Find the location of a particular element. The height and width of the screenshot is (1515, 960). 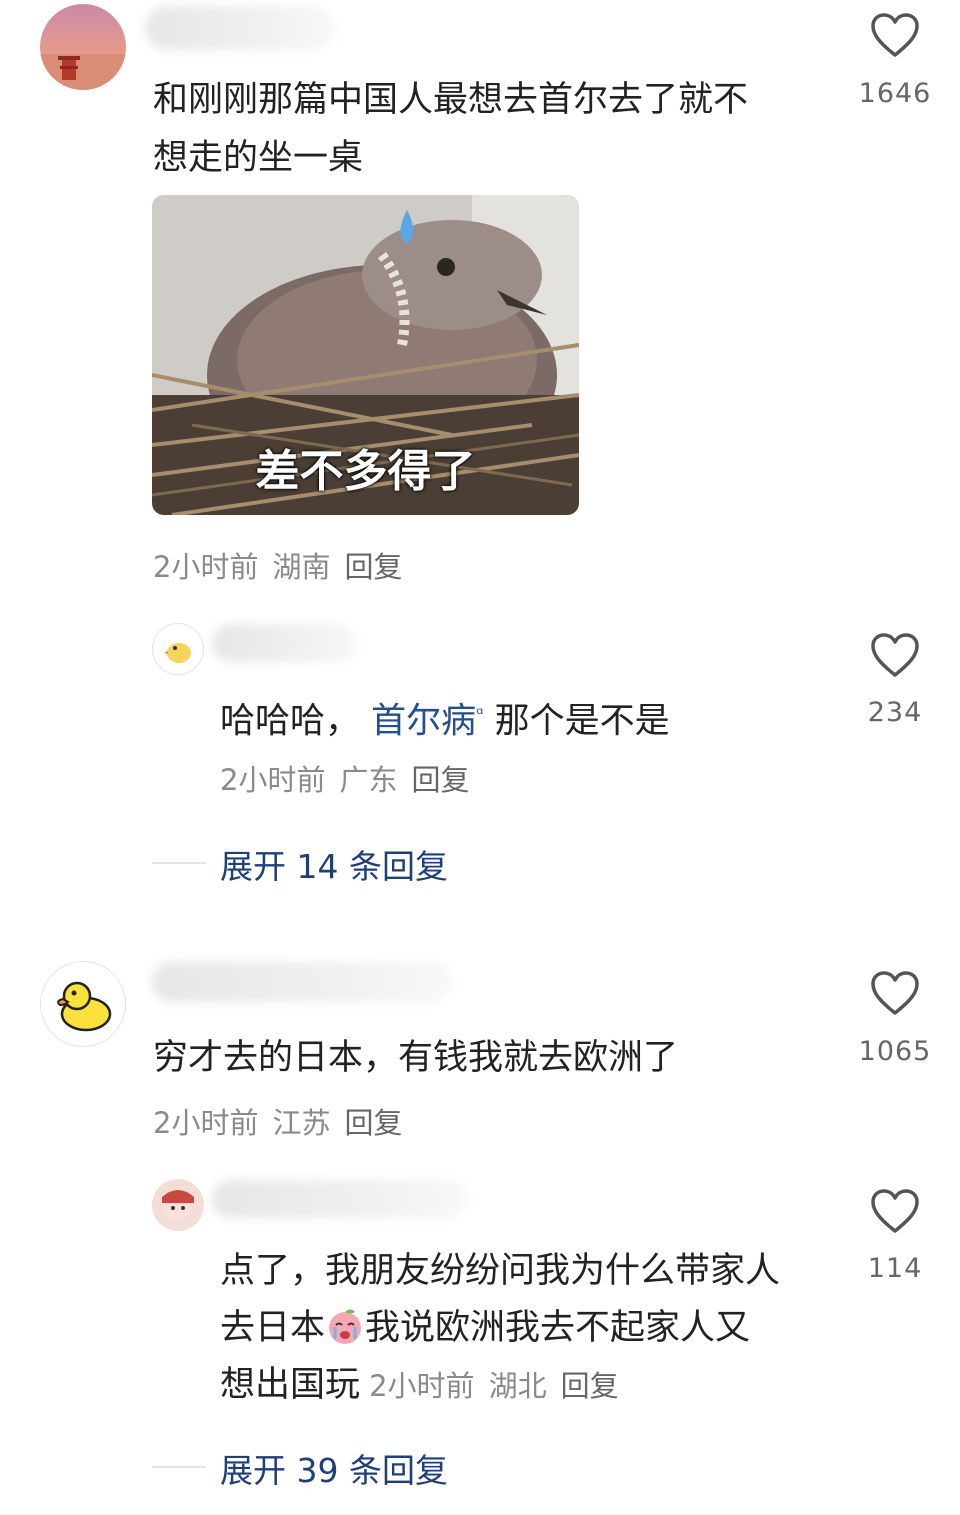

reply-location: 湖北 is located at coordinates (517, 1386).